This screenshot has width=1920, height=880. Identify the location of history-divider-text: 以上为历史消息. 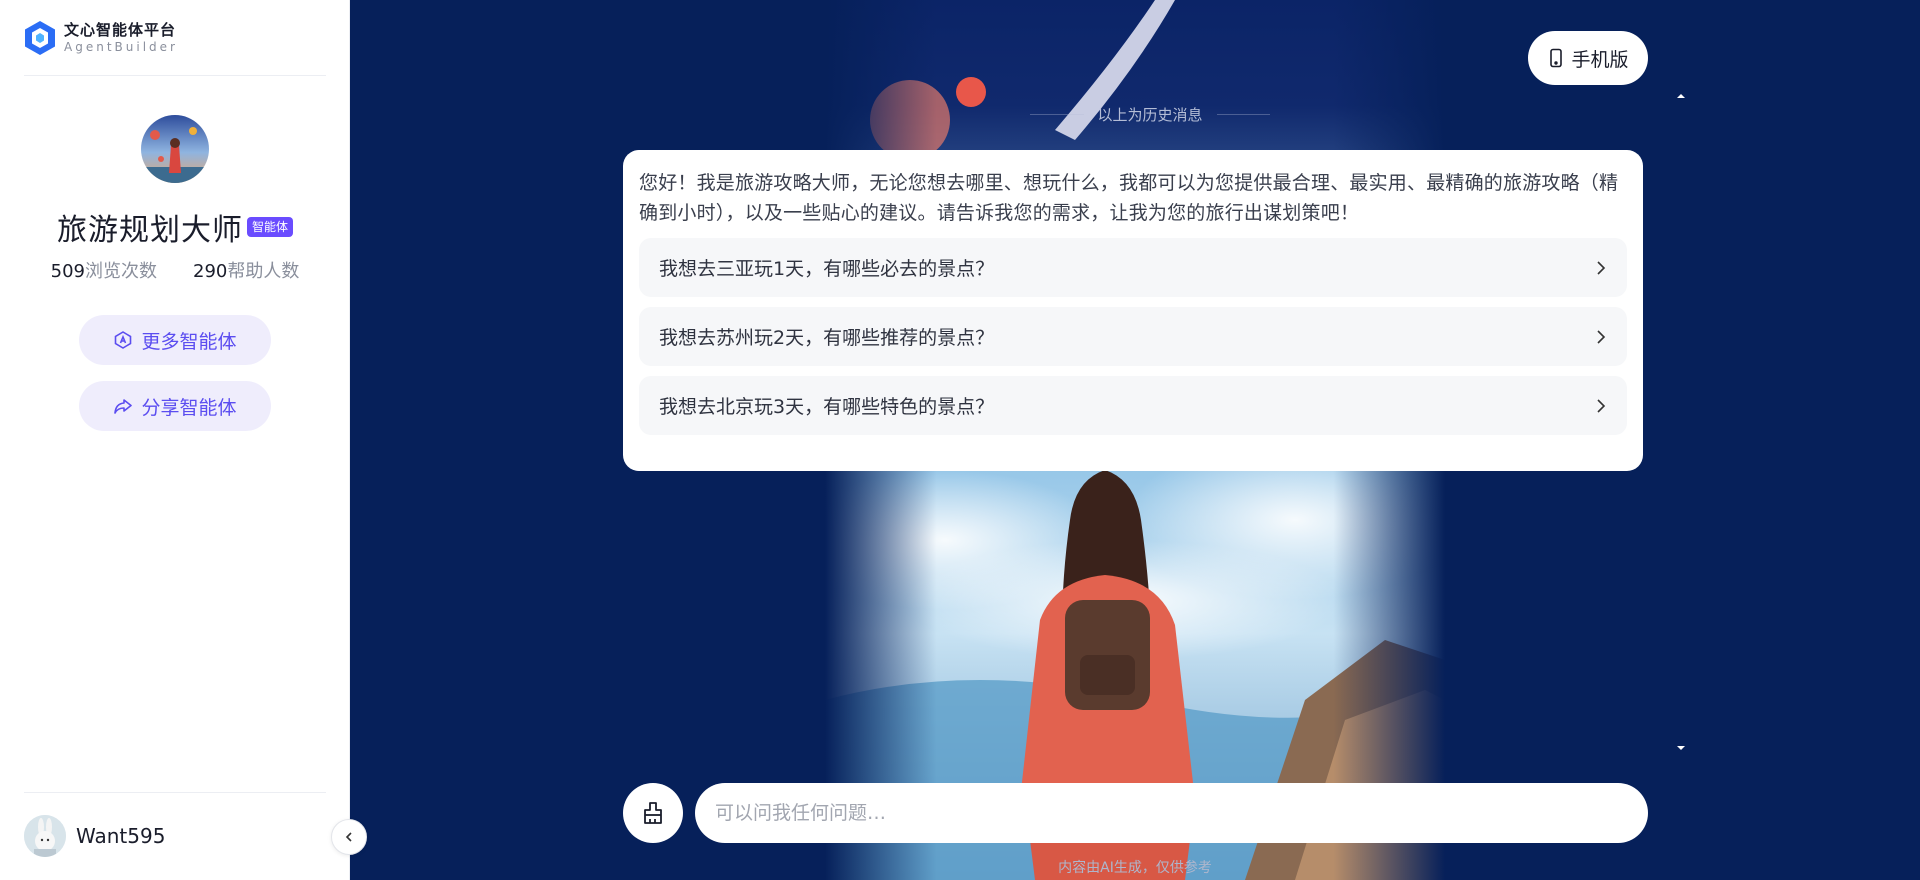
(1150, 114).